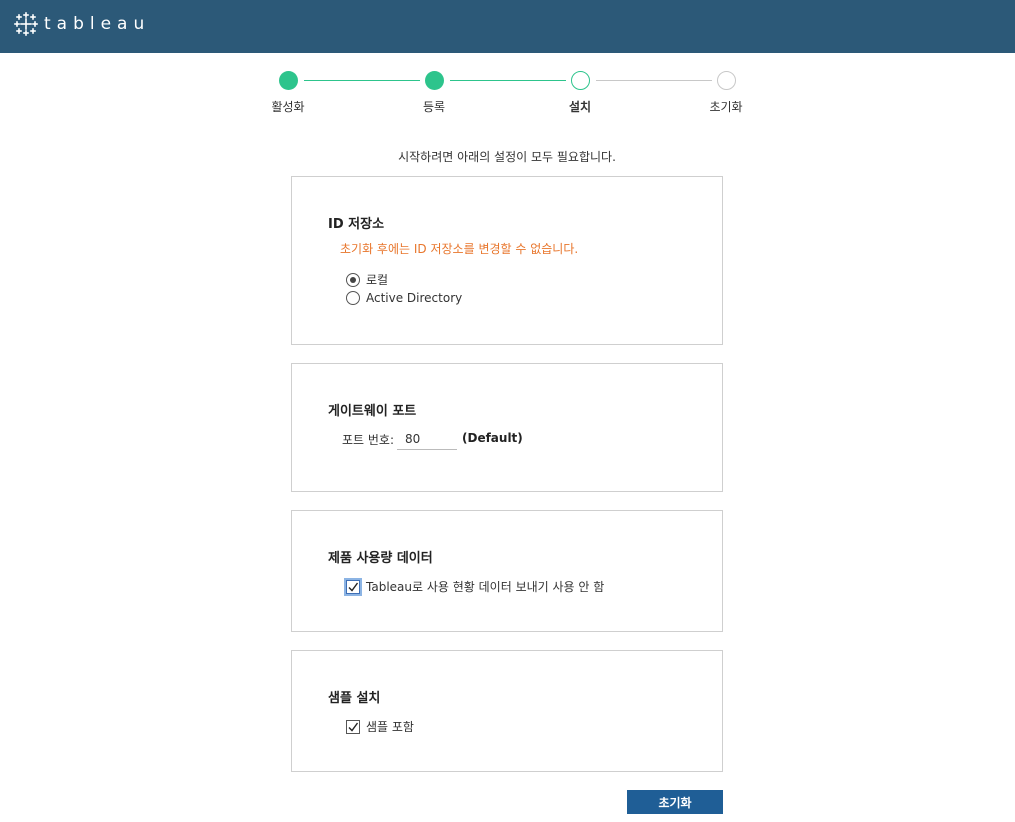  Describe the element at coordinates (580, 107) in the screenshot. I see `step-install-label: 설치` at that location.